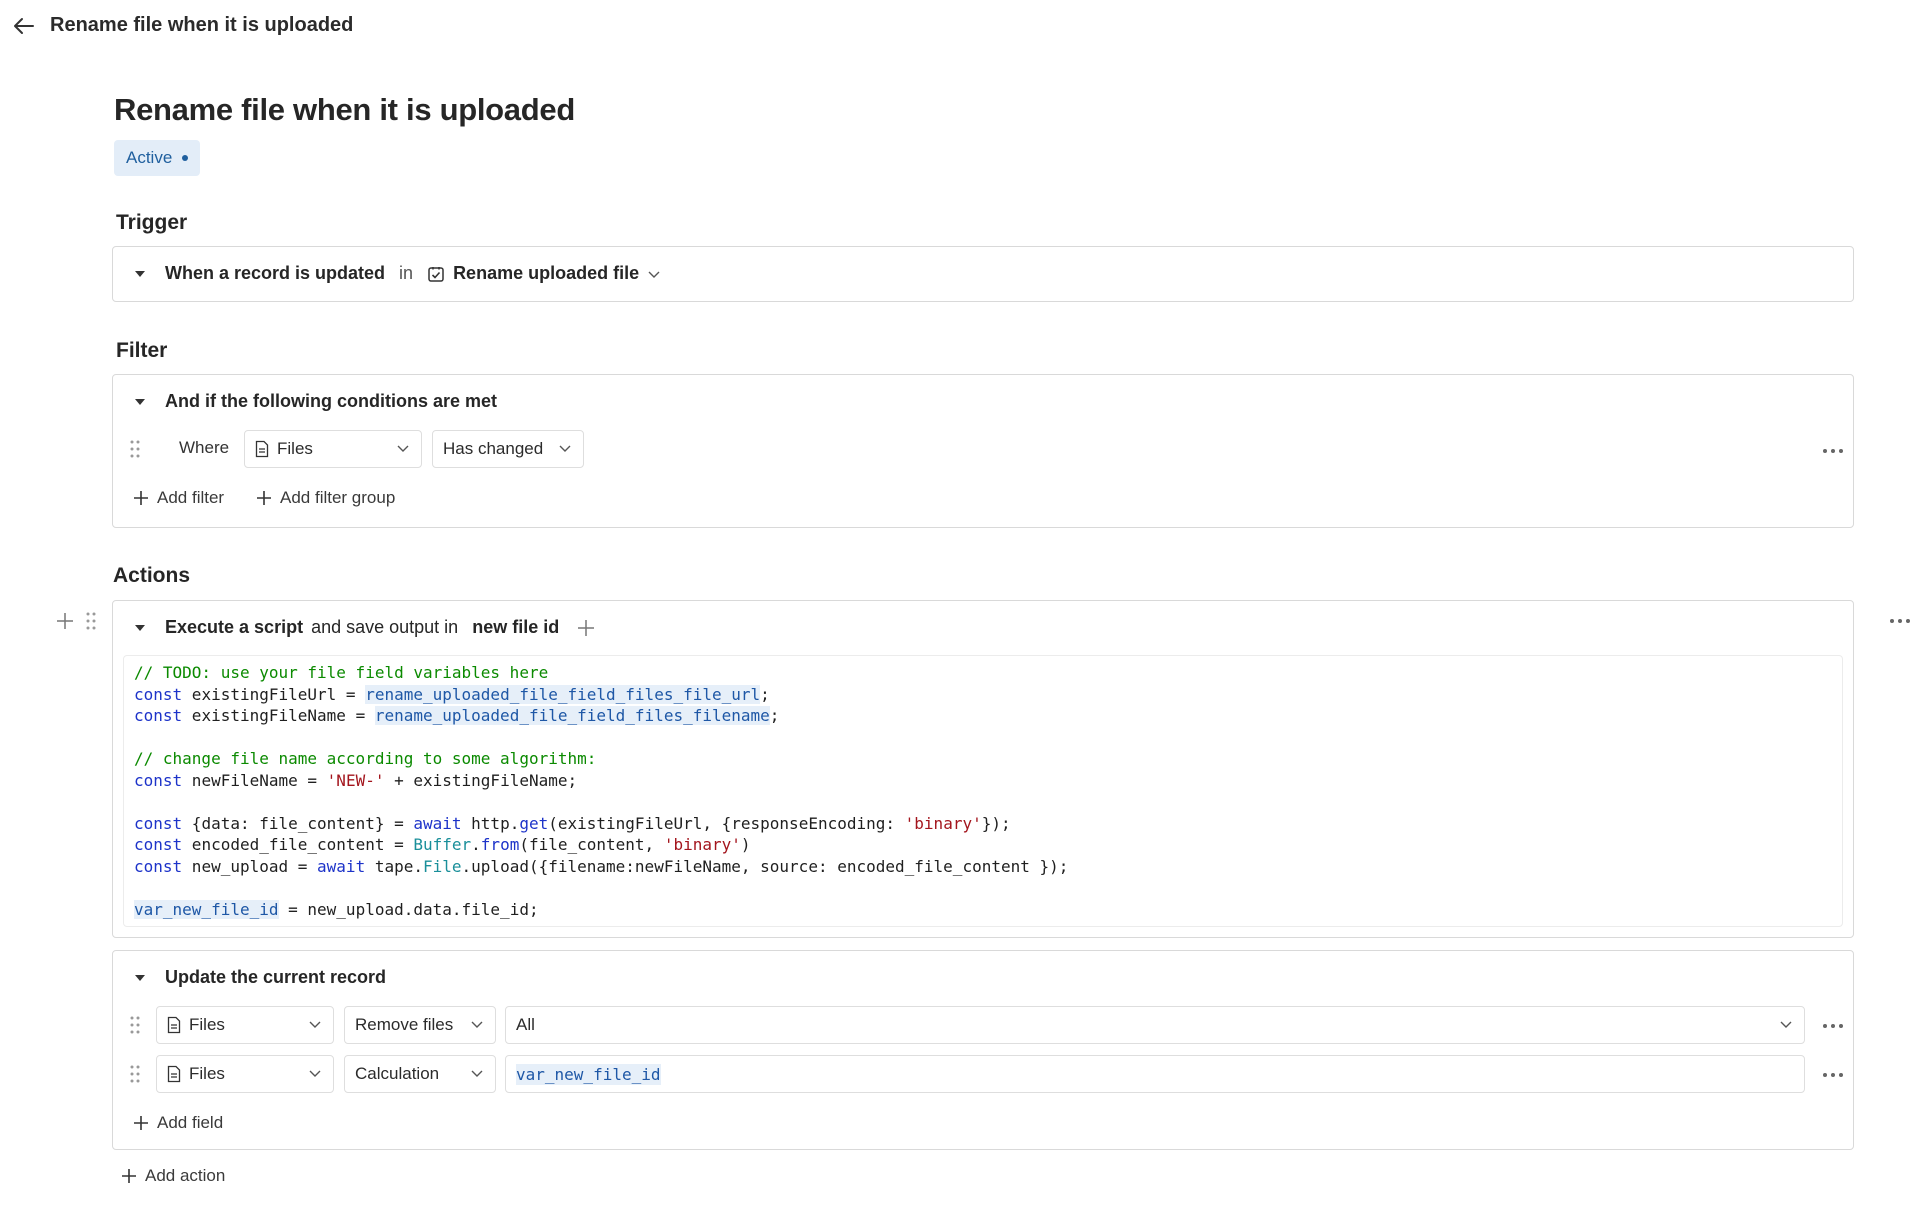  Describe the element at coordinates (234, 627) in the screenshot. I see `script-title-bold: Execute a script` at that location.